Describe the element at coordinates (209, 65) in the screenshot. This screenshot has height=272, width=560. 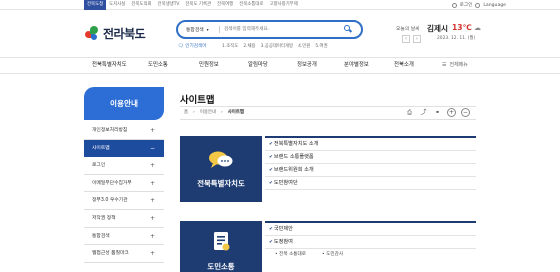
I see `nav-item: 민원정보` at that location.